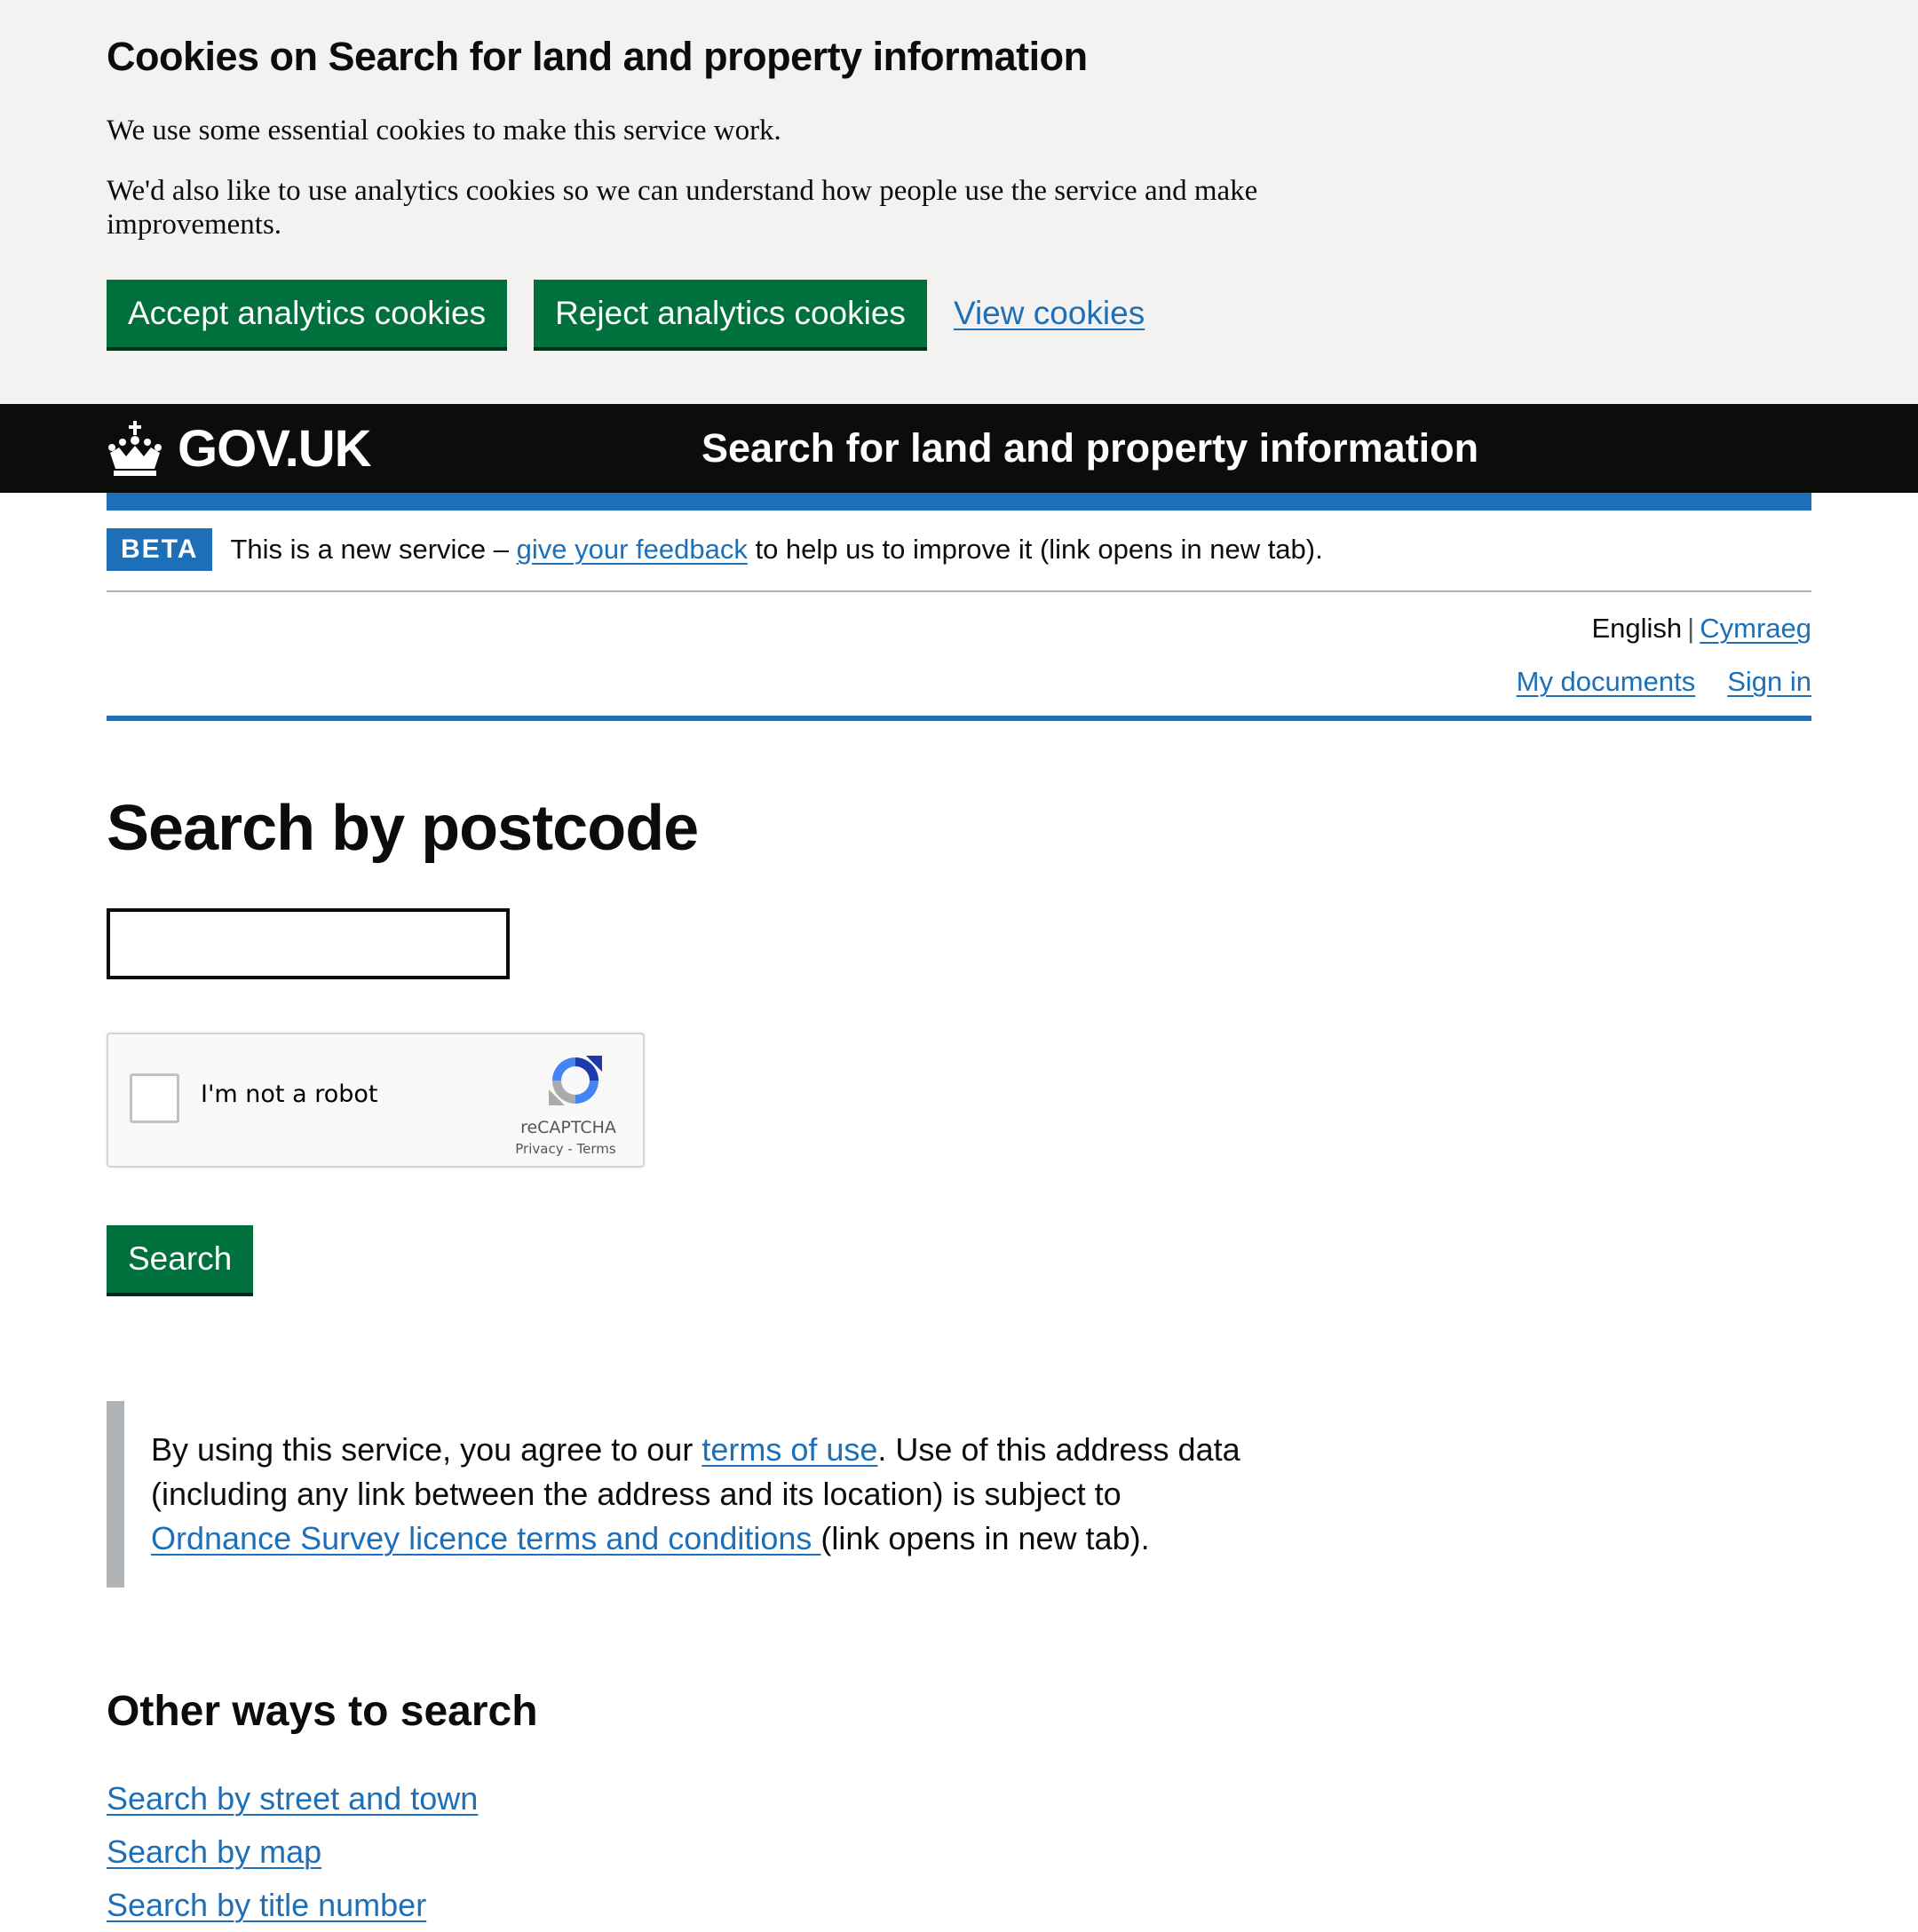 This screenshot has width=1918, height=1932. I want to click on terms-of-use-link: terms of use, so click(789, 1449).